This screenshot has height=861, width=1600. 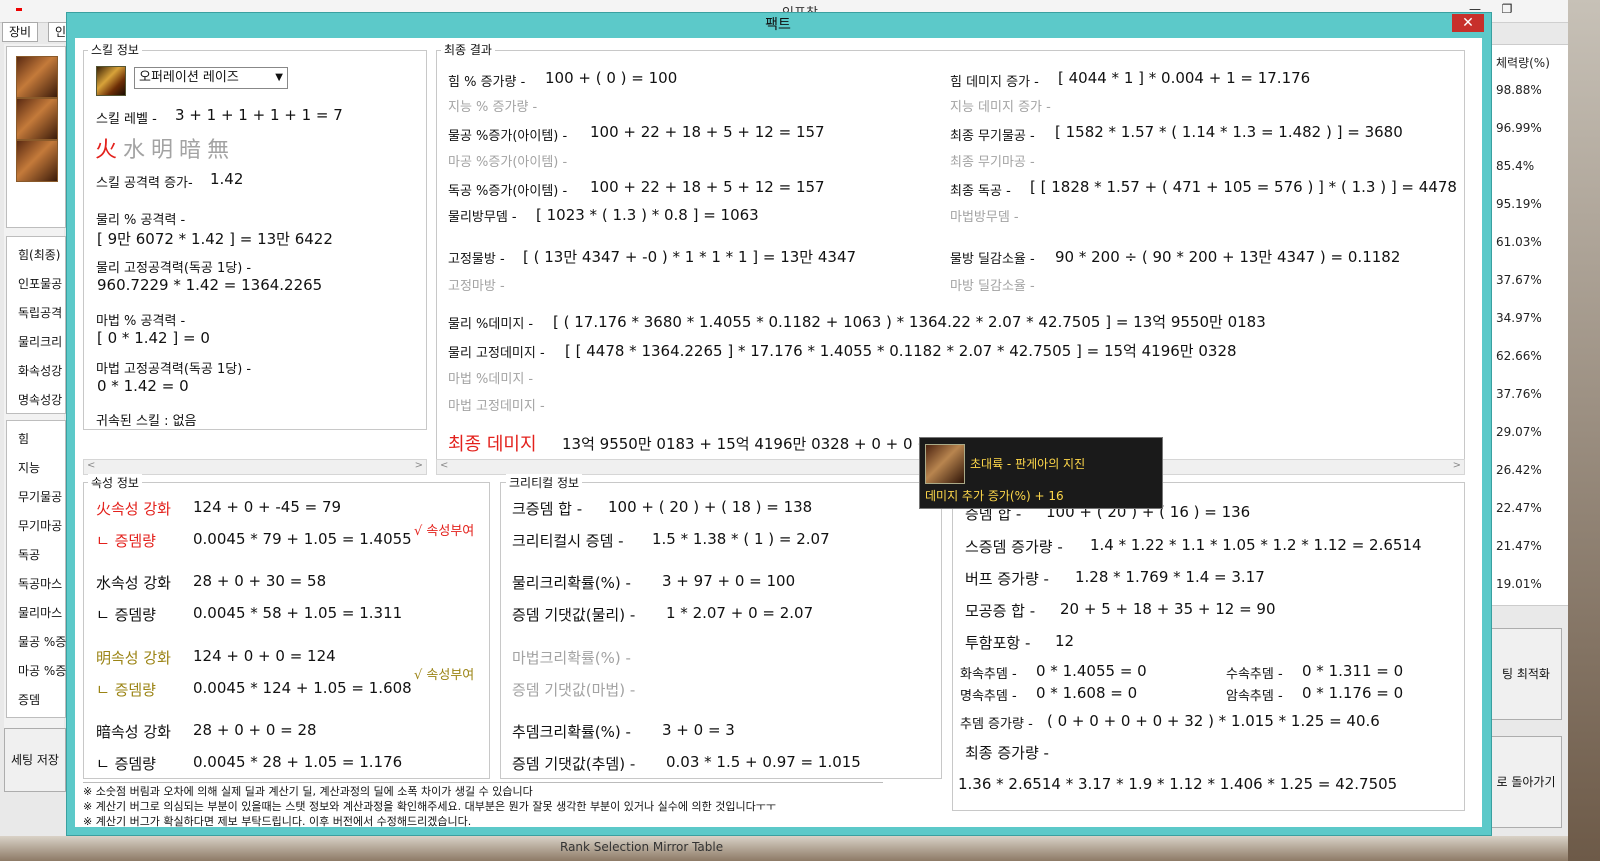 I want to click on skill-select-value: 오퍼레이션 레이즈, so click(x=189, y=77).